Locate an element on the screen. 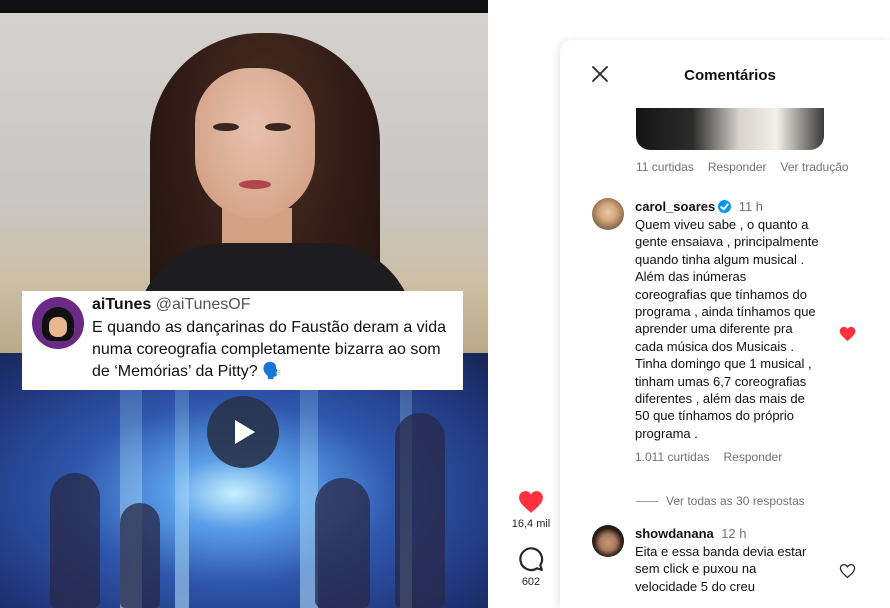  verified-badge-icon is located at coordinates (725, 206).